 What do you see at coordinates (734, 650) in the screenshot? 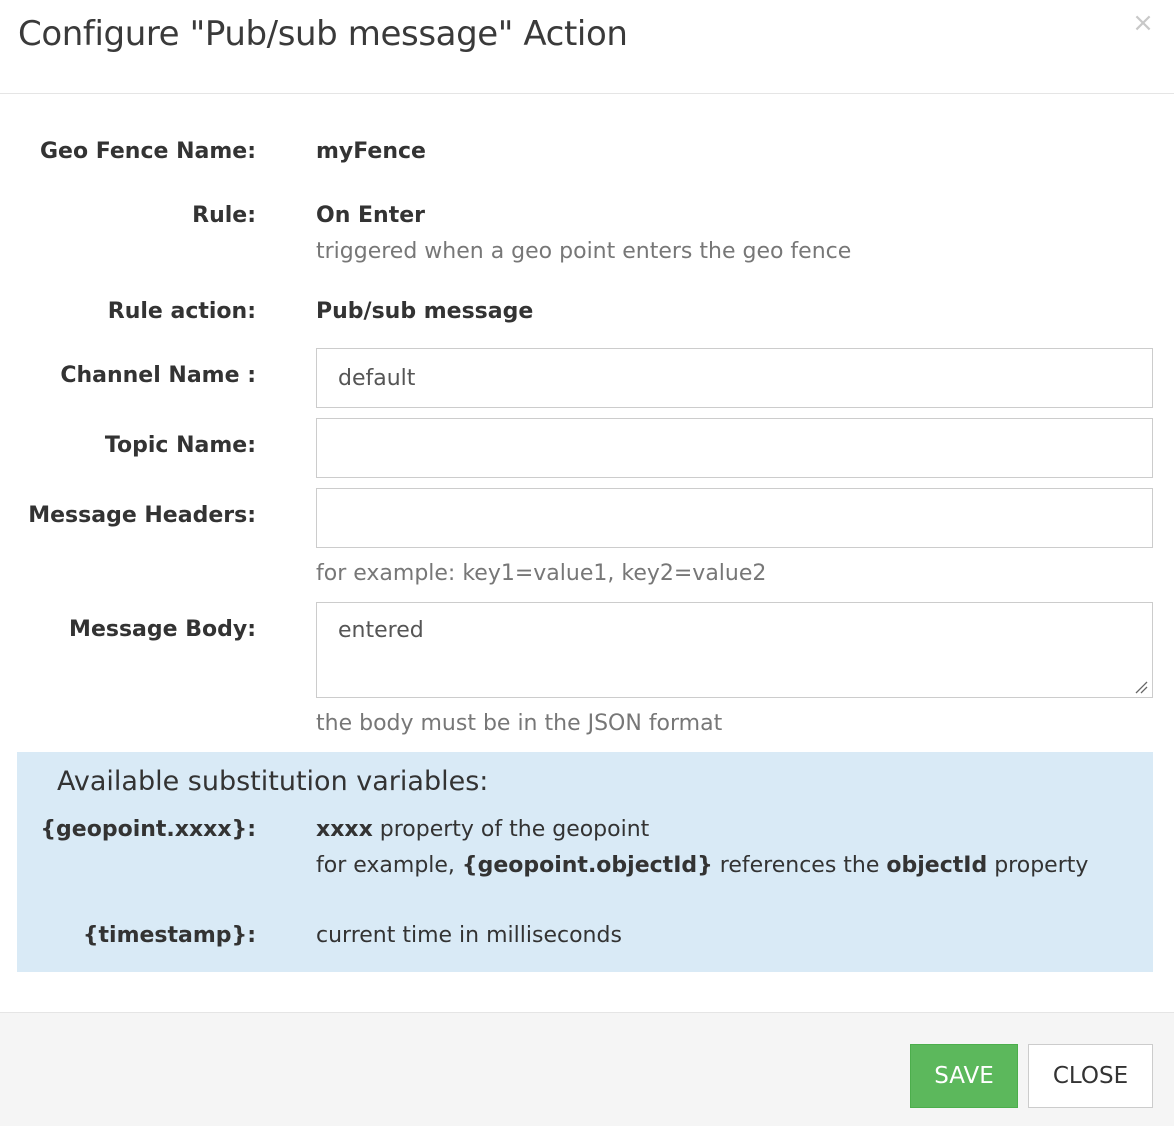
I see `message-body-textarea: entered` at bounding box center [734, 650].